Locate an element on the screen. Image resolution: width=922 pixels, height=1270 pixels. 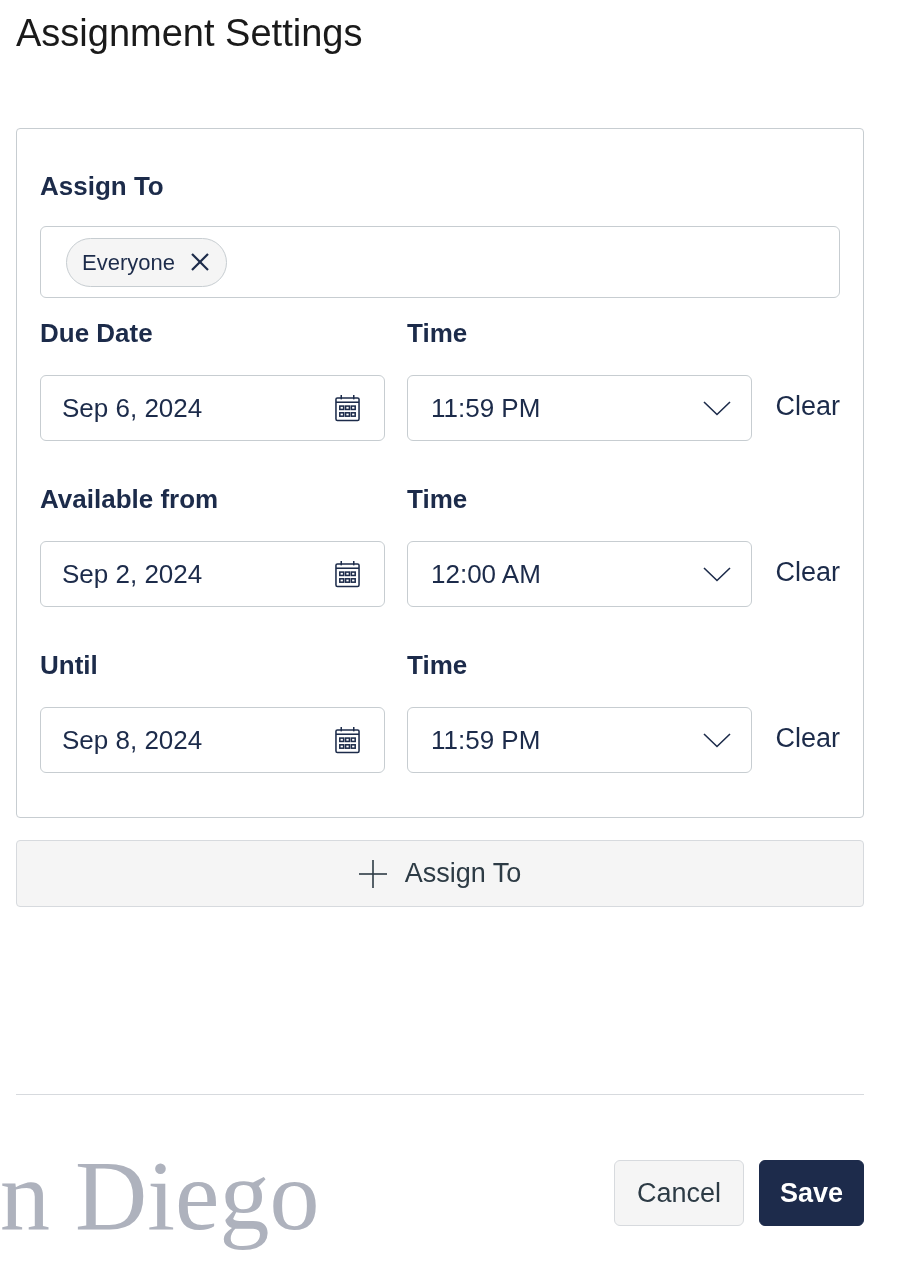
date-label: Until is located at coordinates (69, 665).